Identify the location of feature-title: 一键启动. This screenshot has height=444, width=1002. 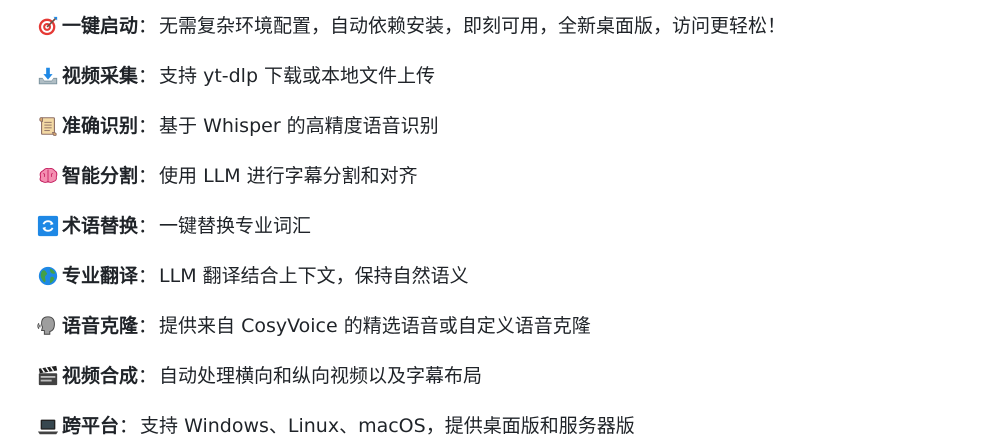
(100, 26).